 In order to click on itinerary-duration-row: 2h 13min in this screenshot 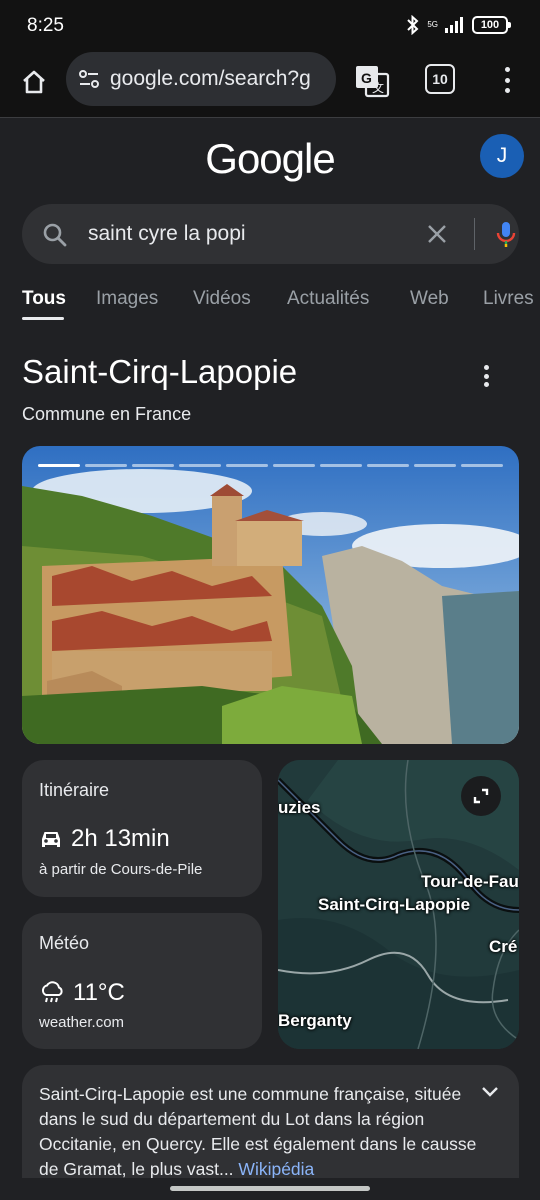, I will do `click(104, 839)`.